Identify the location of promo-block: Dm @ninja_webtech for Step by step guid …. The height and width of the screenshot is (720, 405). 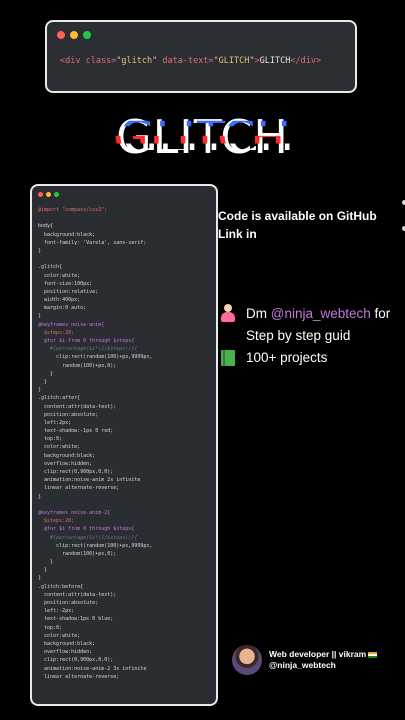
(304, 335).